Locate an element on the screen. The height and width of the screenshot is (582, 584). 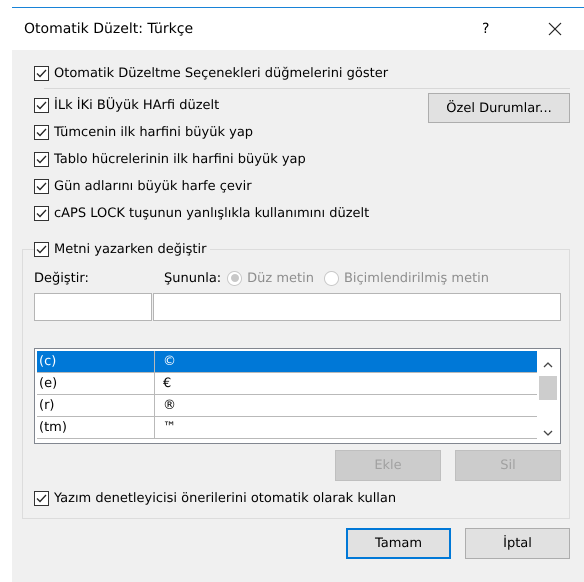
table-cell: (c) is located at coordinates (96, 361).